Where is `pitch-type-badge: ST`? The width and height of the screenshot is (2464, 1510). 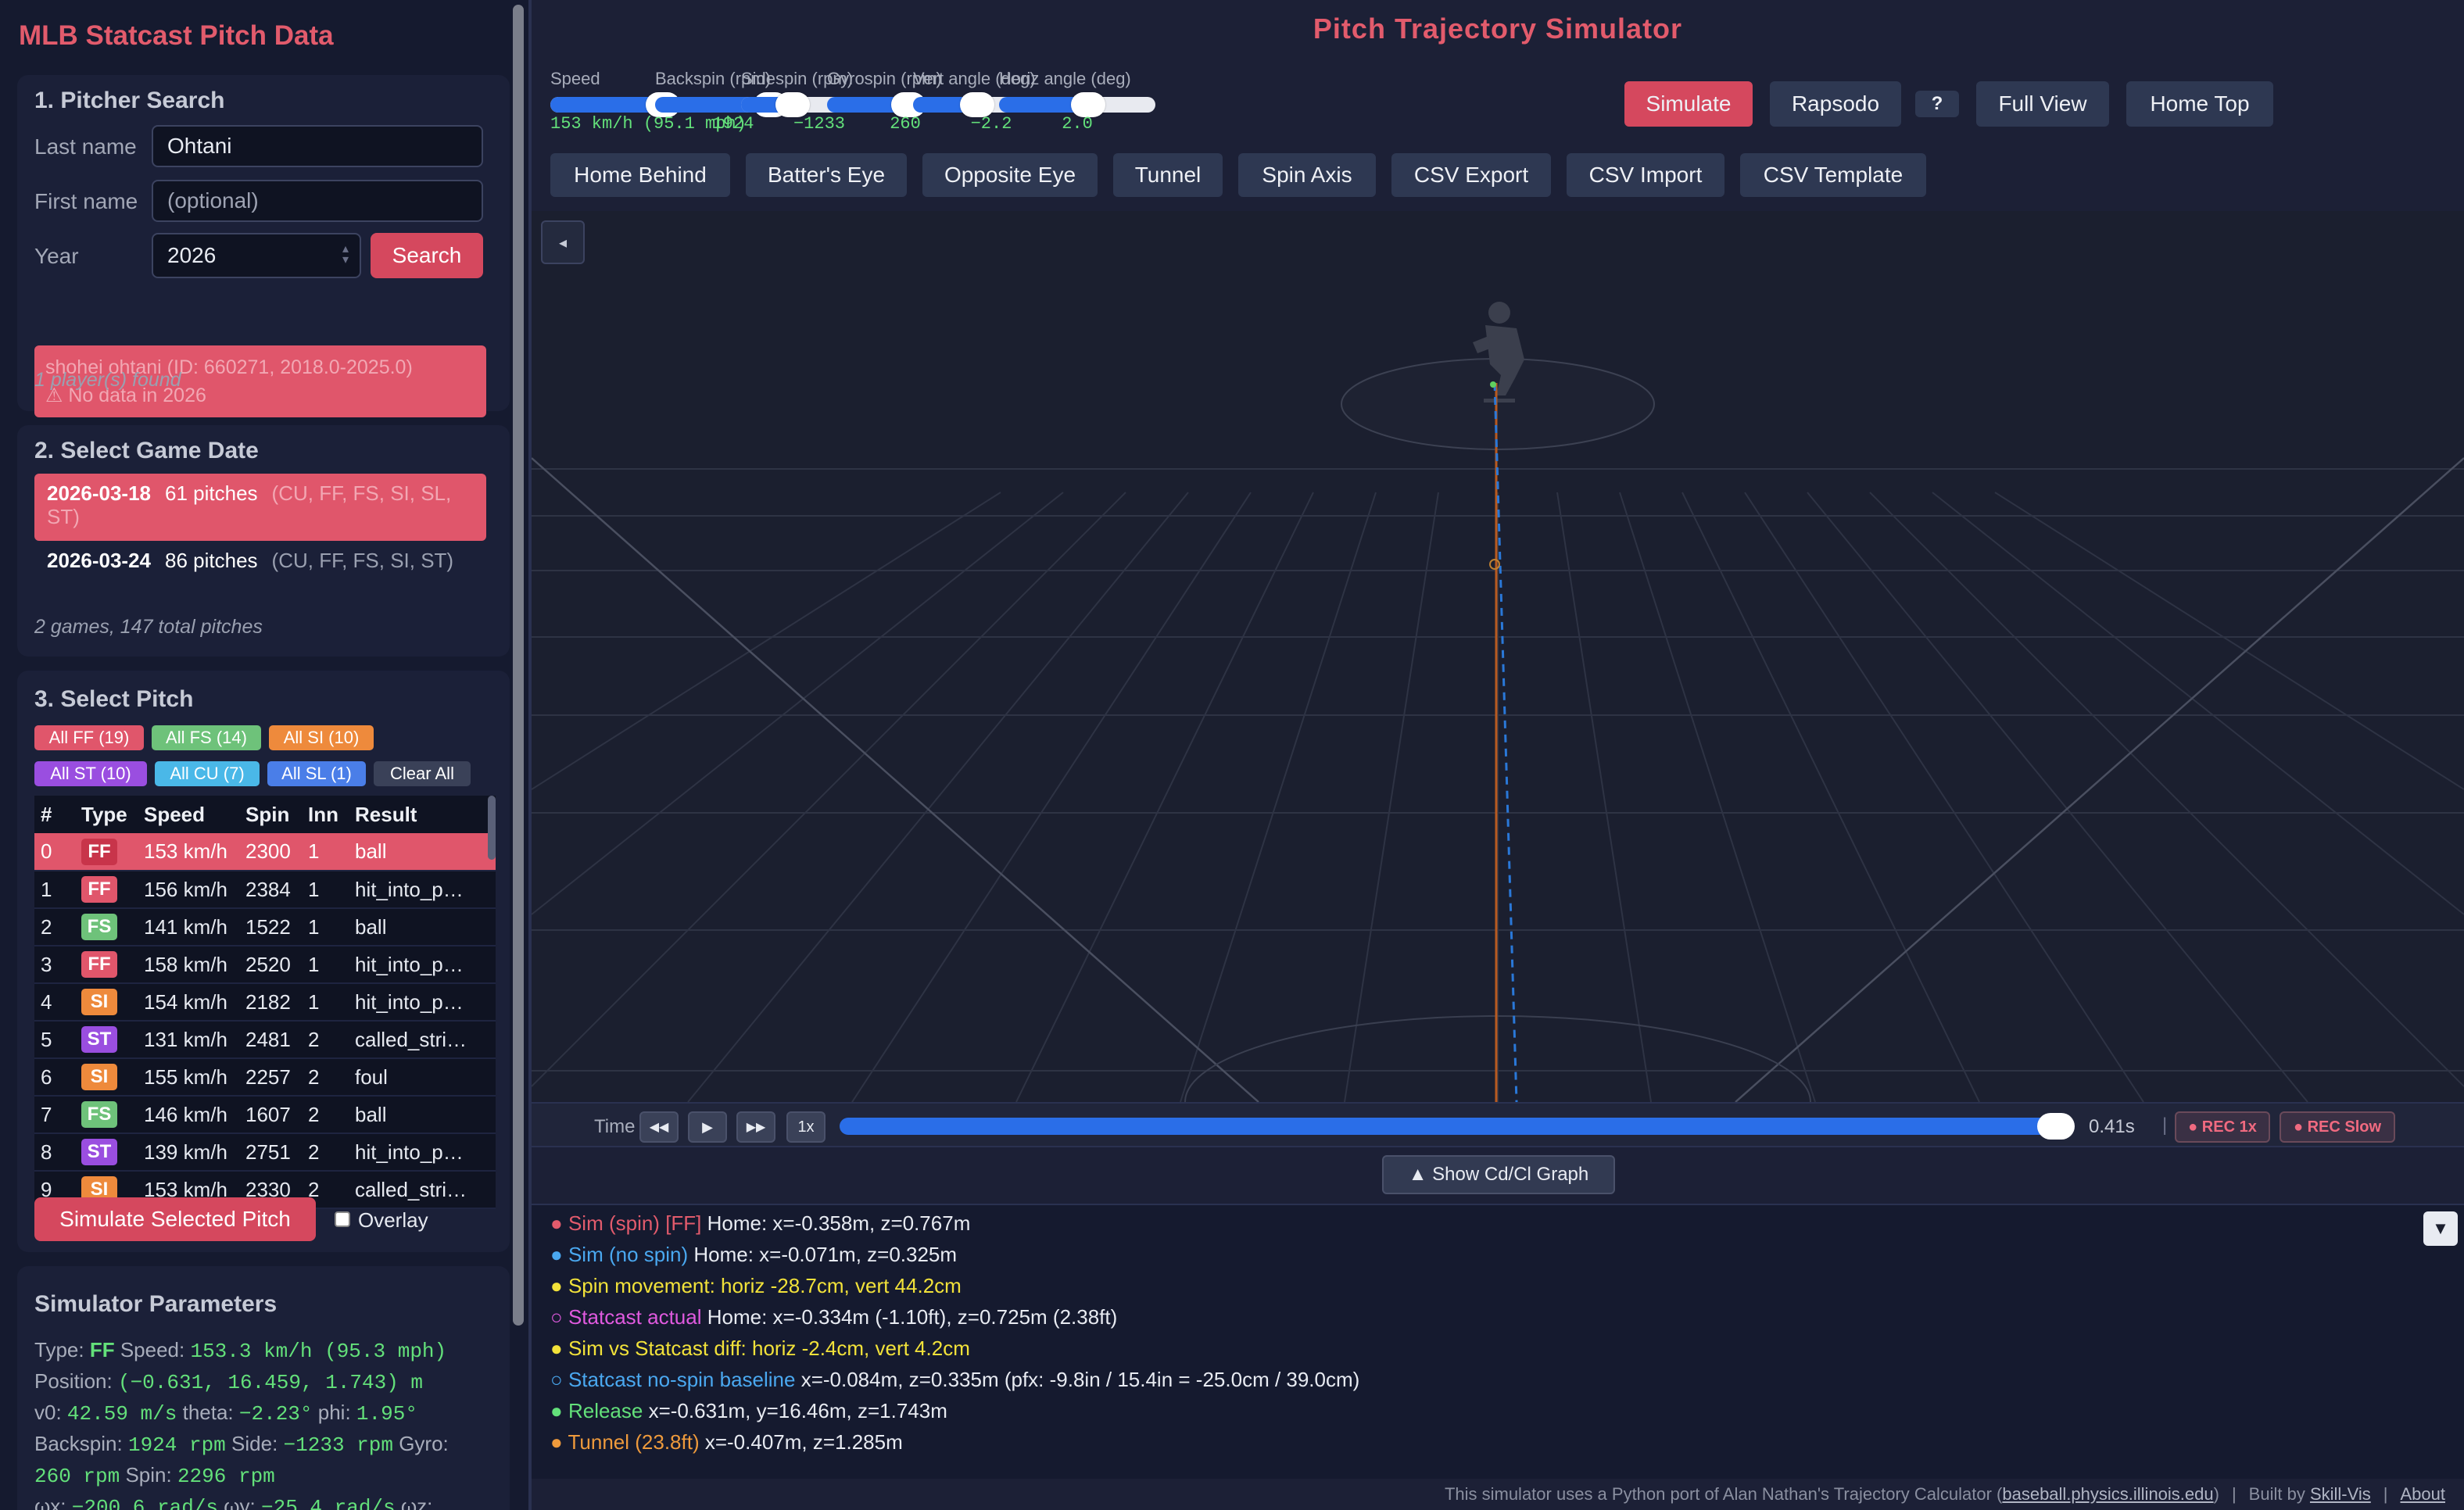
pitch-type-badge: ST is located at coordinates (99, 1039).